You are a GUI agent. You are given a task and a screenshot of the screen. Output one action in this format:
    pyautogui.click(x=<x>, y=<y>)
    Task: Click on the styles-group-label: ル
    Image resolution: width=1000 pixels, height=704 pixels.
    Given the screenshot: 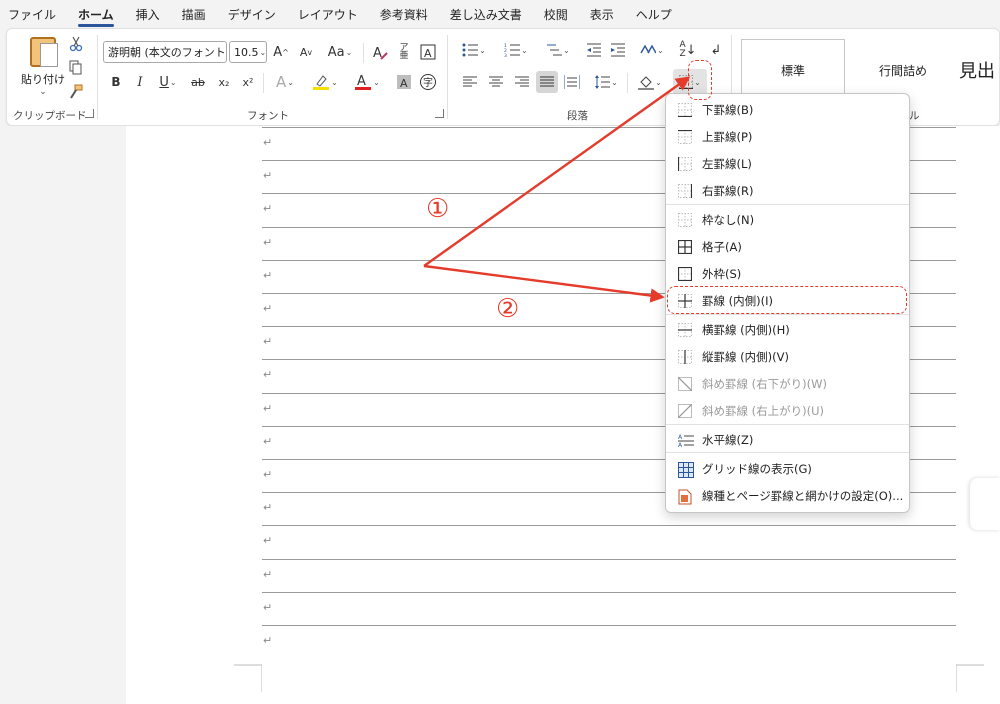 What is the action you would take?
    pyautogui.click(x=914, y=116)
    